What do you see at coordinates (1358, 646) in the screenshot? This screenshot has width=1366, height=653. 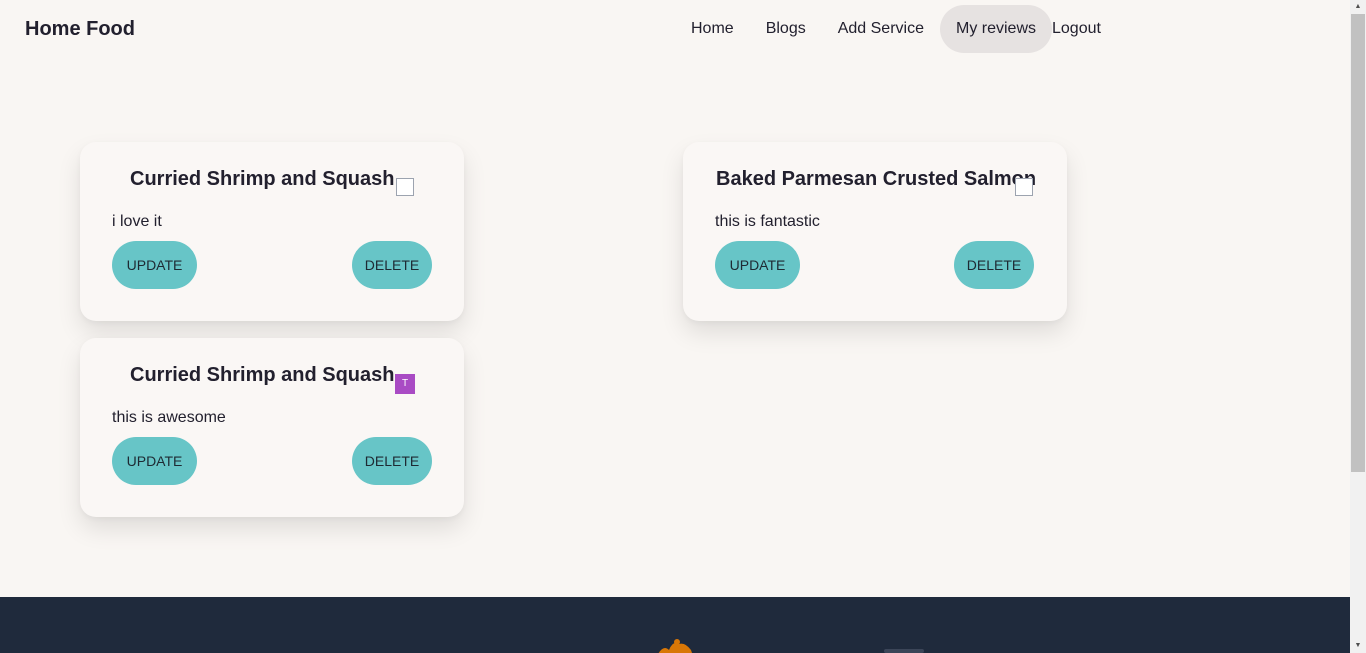 I see `scroll-down-icon: ▼` at bounding box center [1358, 646].